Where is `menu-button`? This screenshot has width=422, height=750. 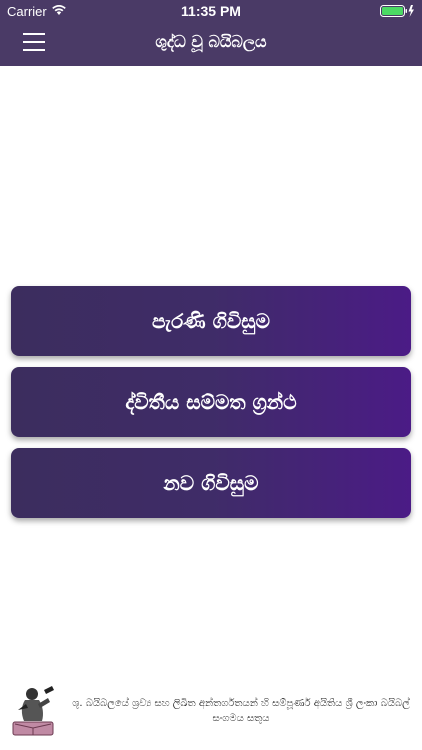 menu-button is located at coordinates (34, 42).